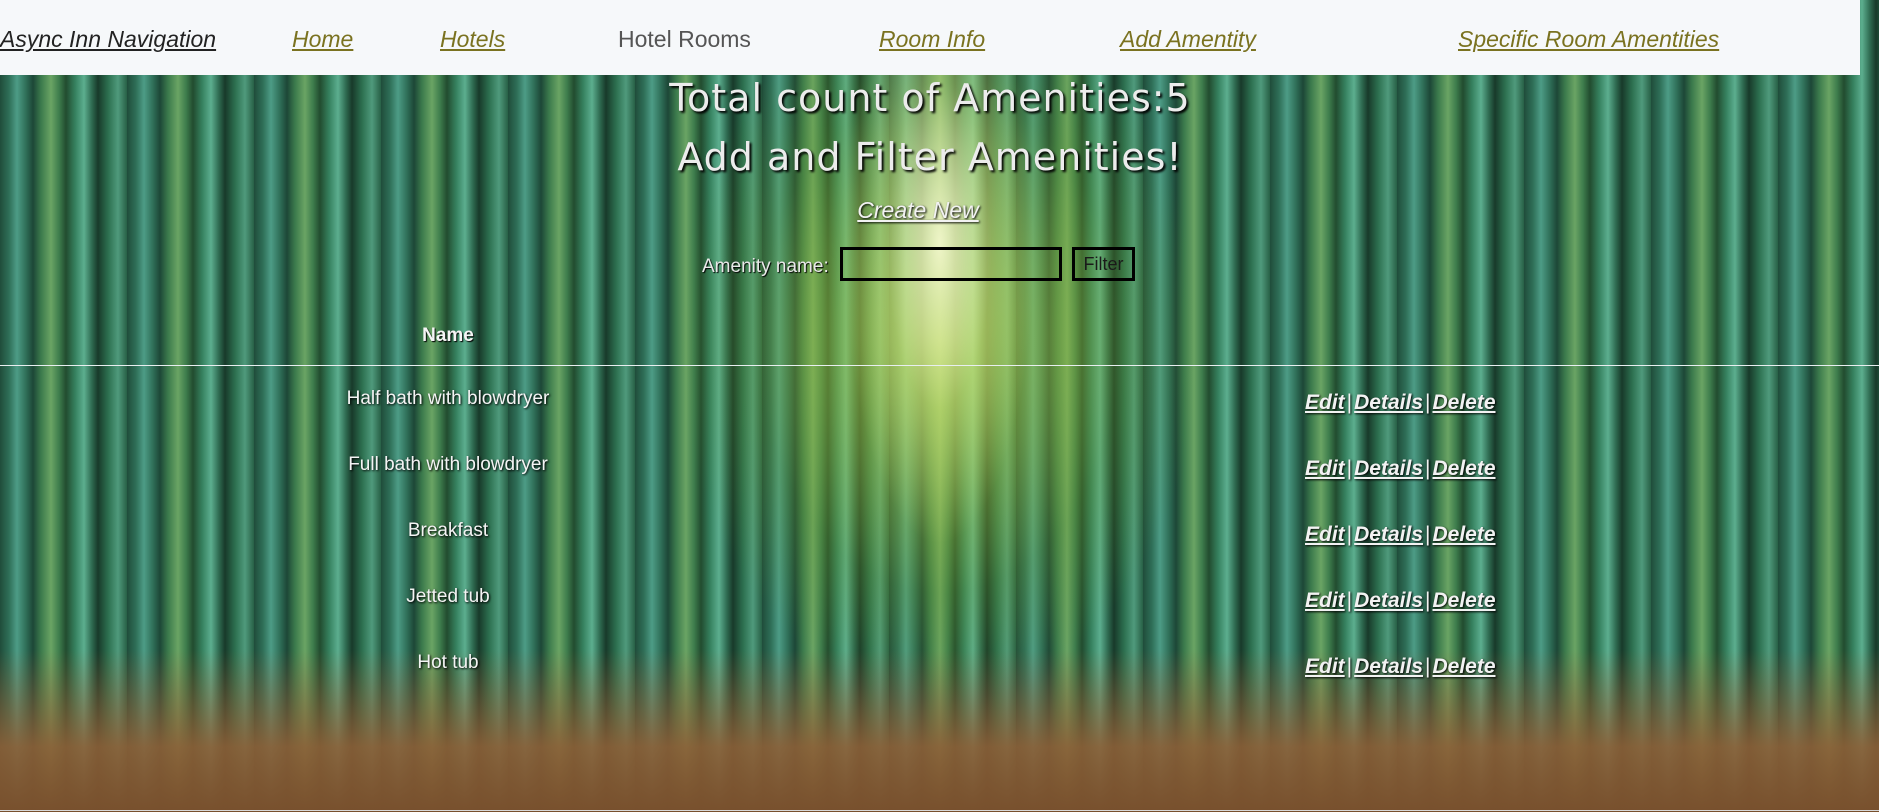 The width and height of the screenshot is (1879, 812). I want to click on table-row: Hot tub Edit|Details|Delete, so click(939, 672).